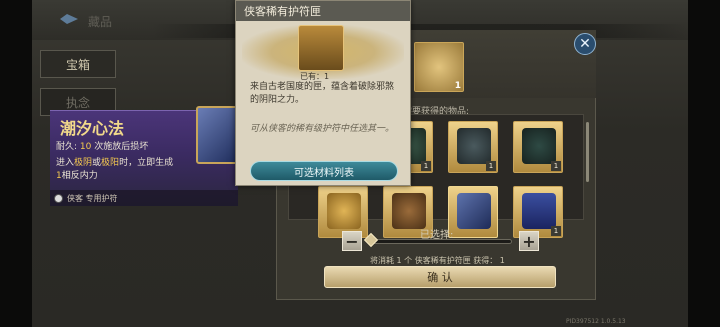 The height and width of the screenshot is (327, 720). I want to click on chest-icon, so click(321, 48).